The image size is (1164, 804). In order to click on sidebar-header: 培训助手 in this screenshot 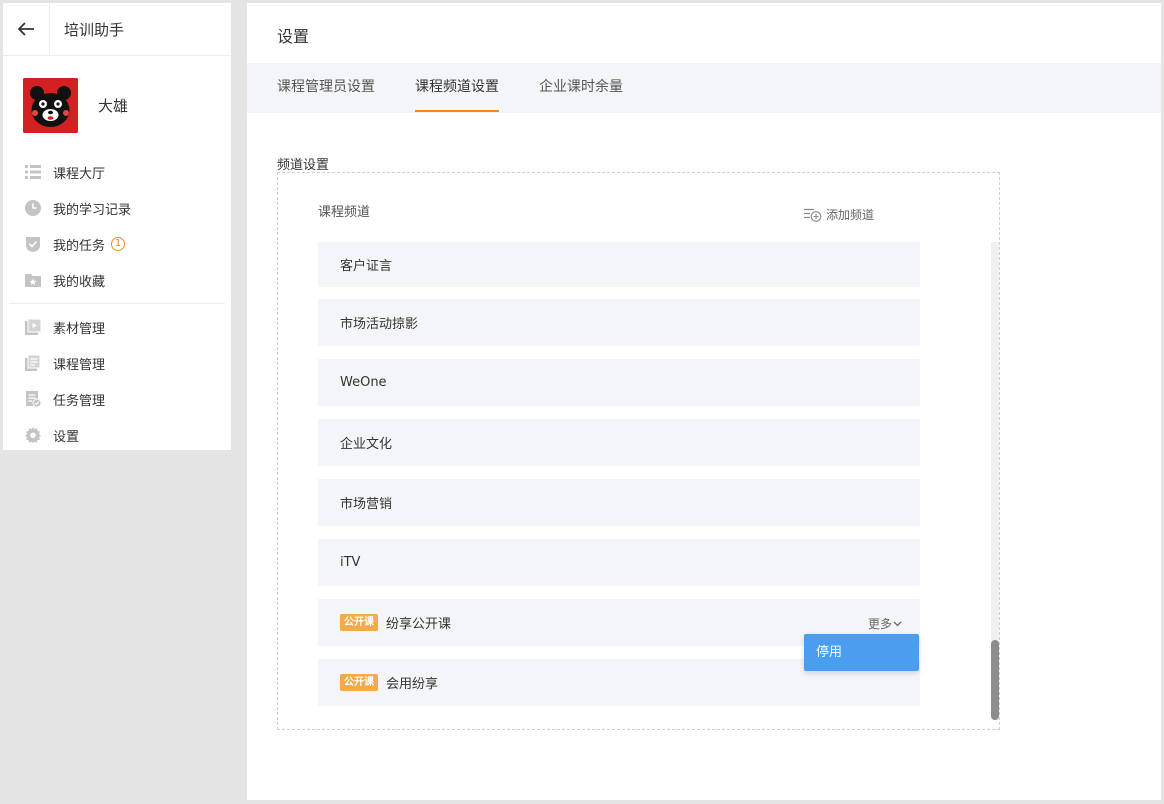, I will do `click(117, 29)`.